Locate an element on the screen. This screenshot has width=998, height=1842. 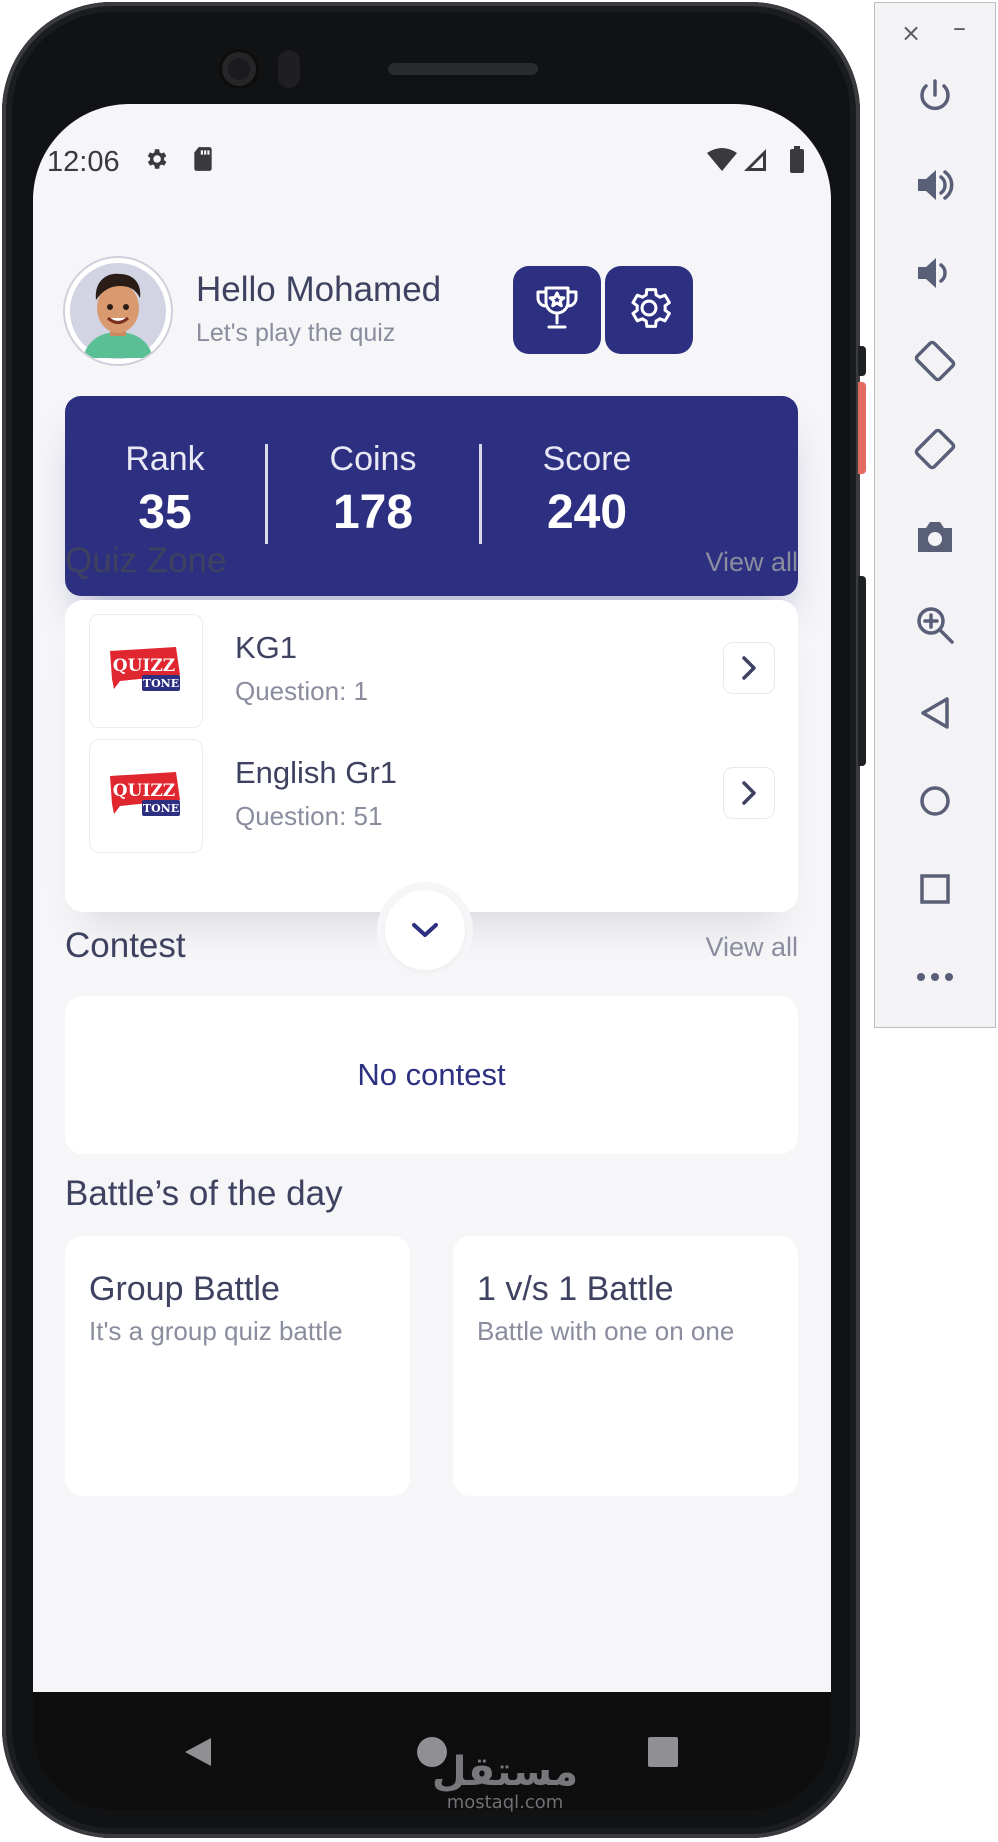
gear-icon is located at coordinates (649, 310).